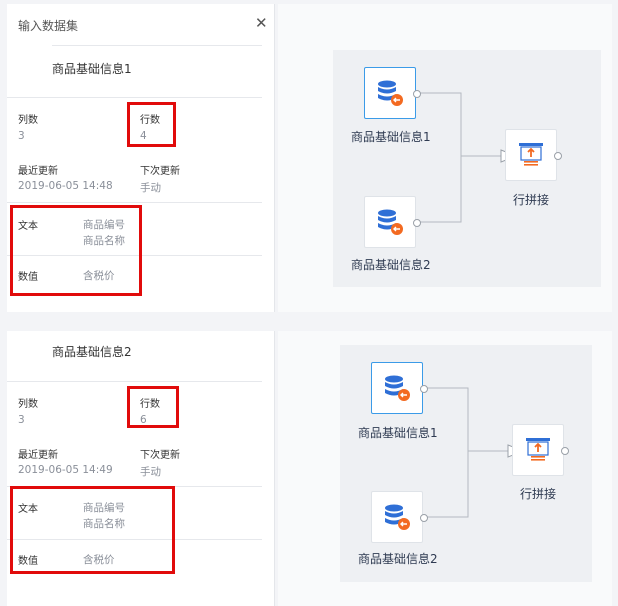 This screenshot has height=606, width=618. What do you see at coordinates (65, 186) in the screenshot?
I see `last-update-value: 2019-06-05 14:48` at bounding box center [65, 186].